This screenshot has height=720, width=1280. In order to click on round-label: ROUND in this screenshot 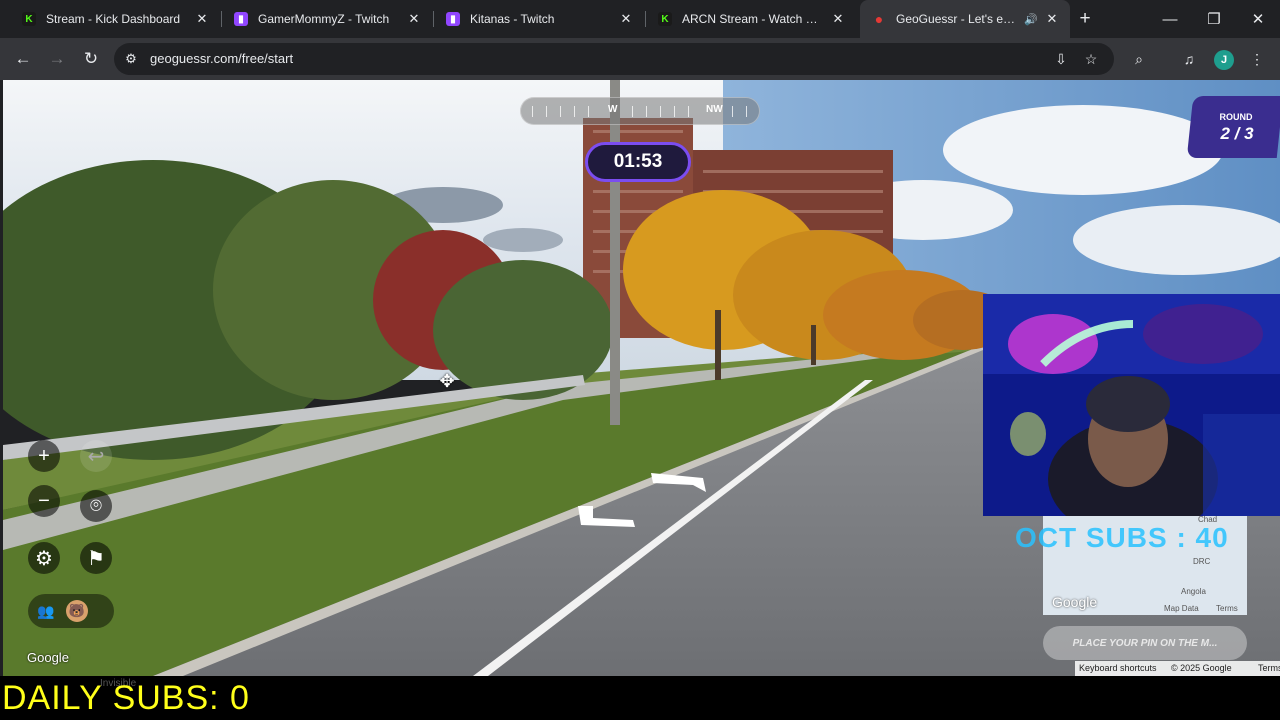, I will do `click(1236, 117)`.